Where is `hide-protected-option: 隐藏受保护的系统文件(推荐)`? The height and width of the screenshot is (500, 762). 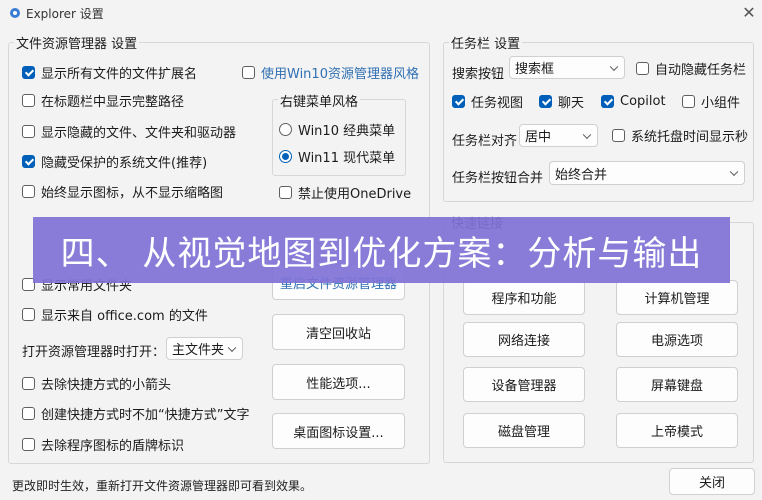 hide-protected-option: 隐藏受保护的系统文件(推荐) is located at coordinates (114, 161).